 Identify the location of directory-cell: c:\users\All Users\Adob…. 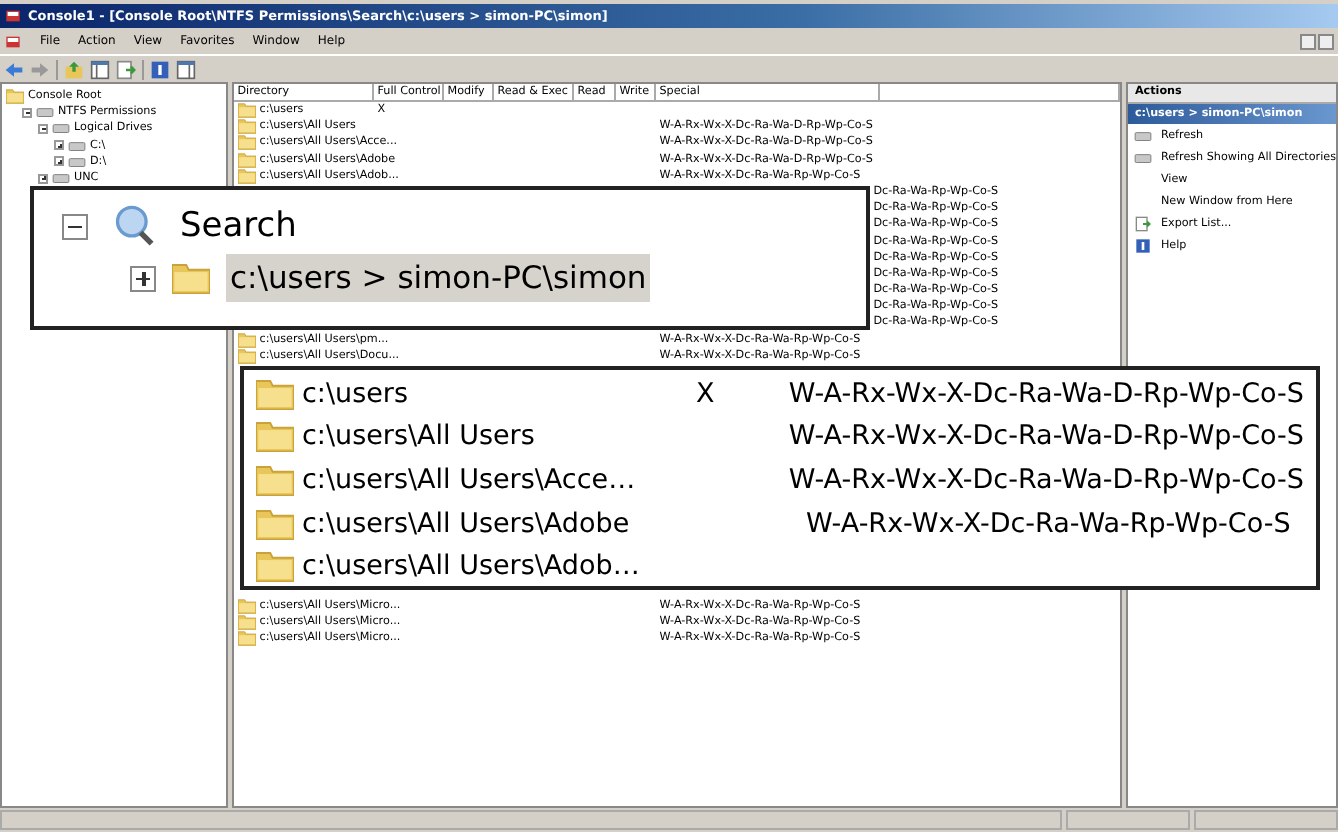
(471, 566).